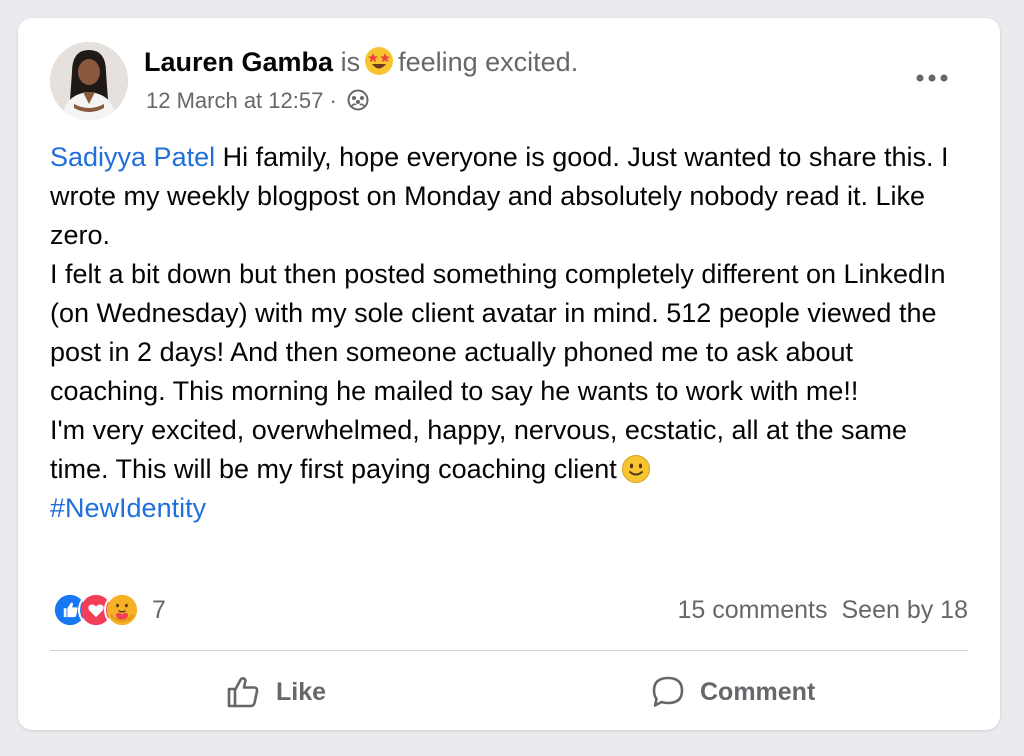 The width and height of the screenshot is (1024, 756). I want to click on thumbs-up-icon, so click(243, 692).